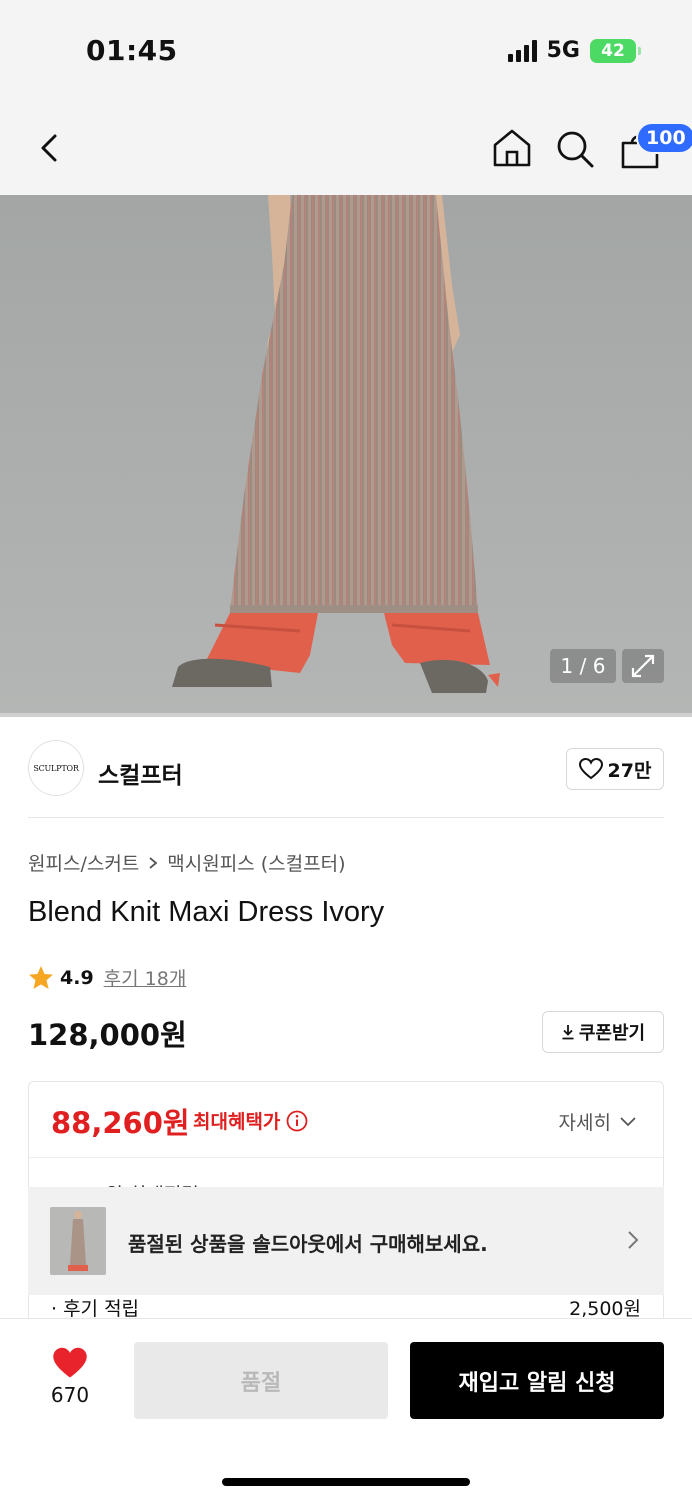  What do you see at coordinates (77, 977) in the screenshot?
I see `rating-value: 4.9` at bounding box center [77, 977].